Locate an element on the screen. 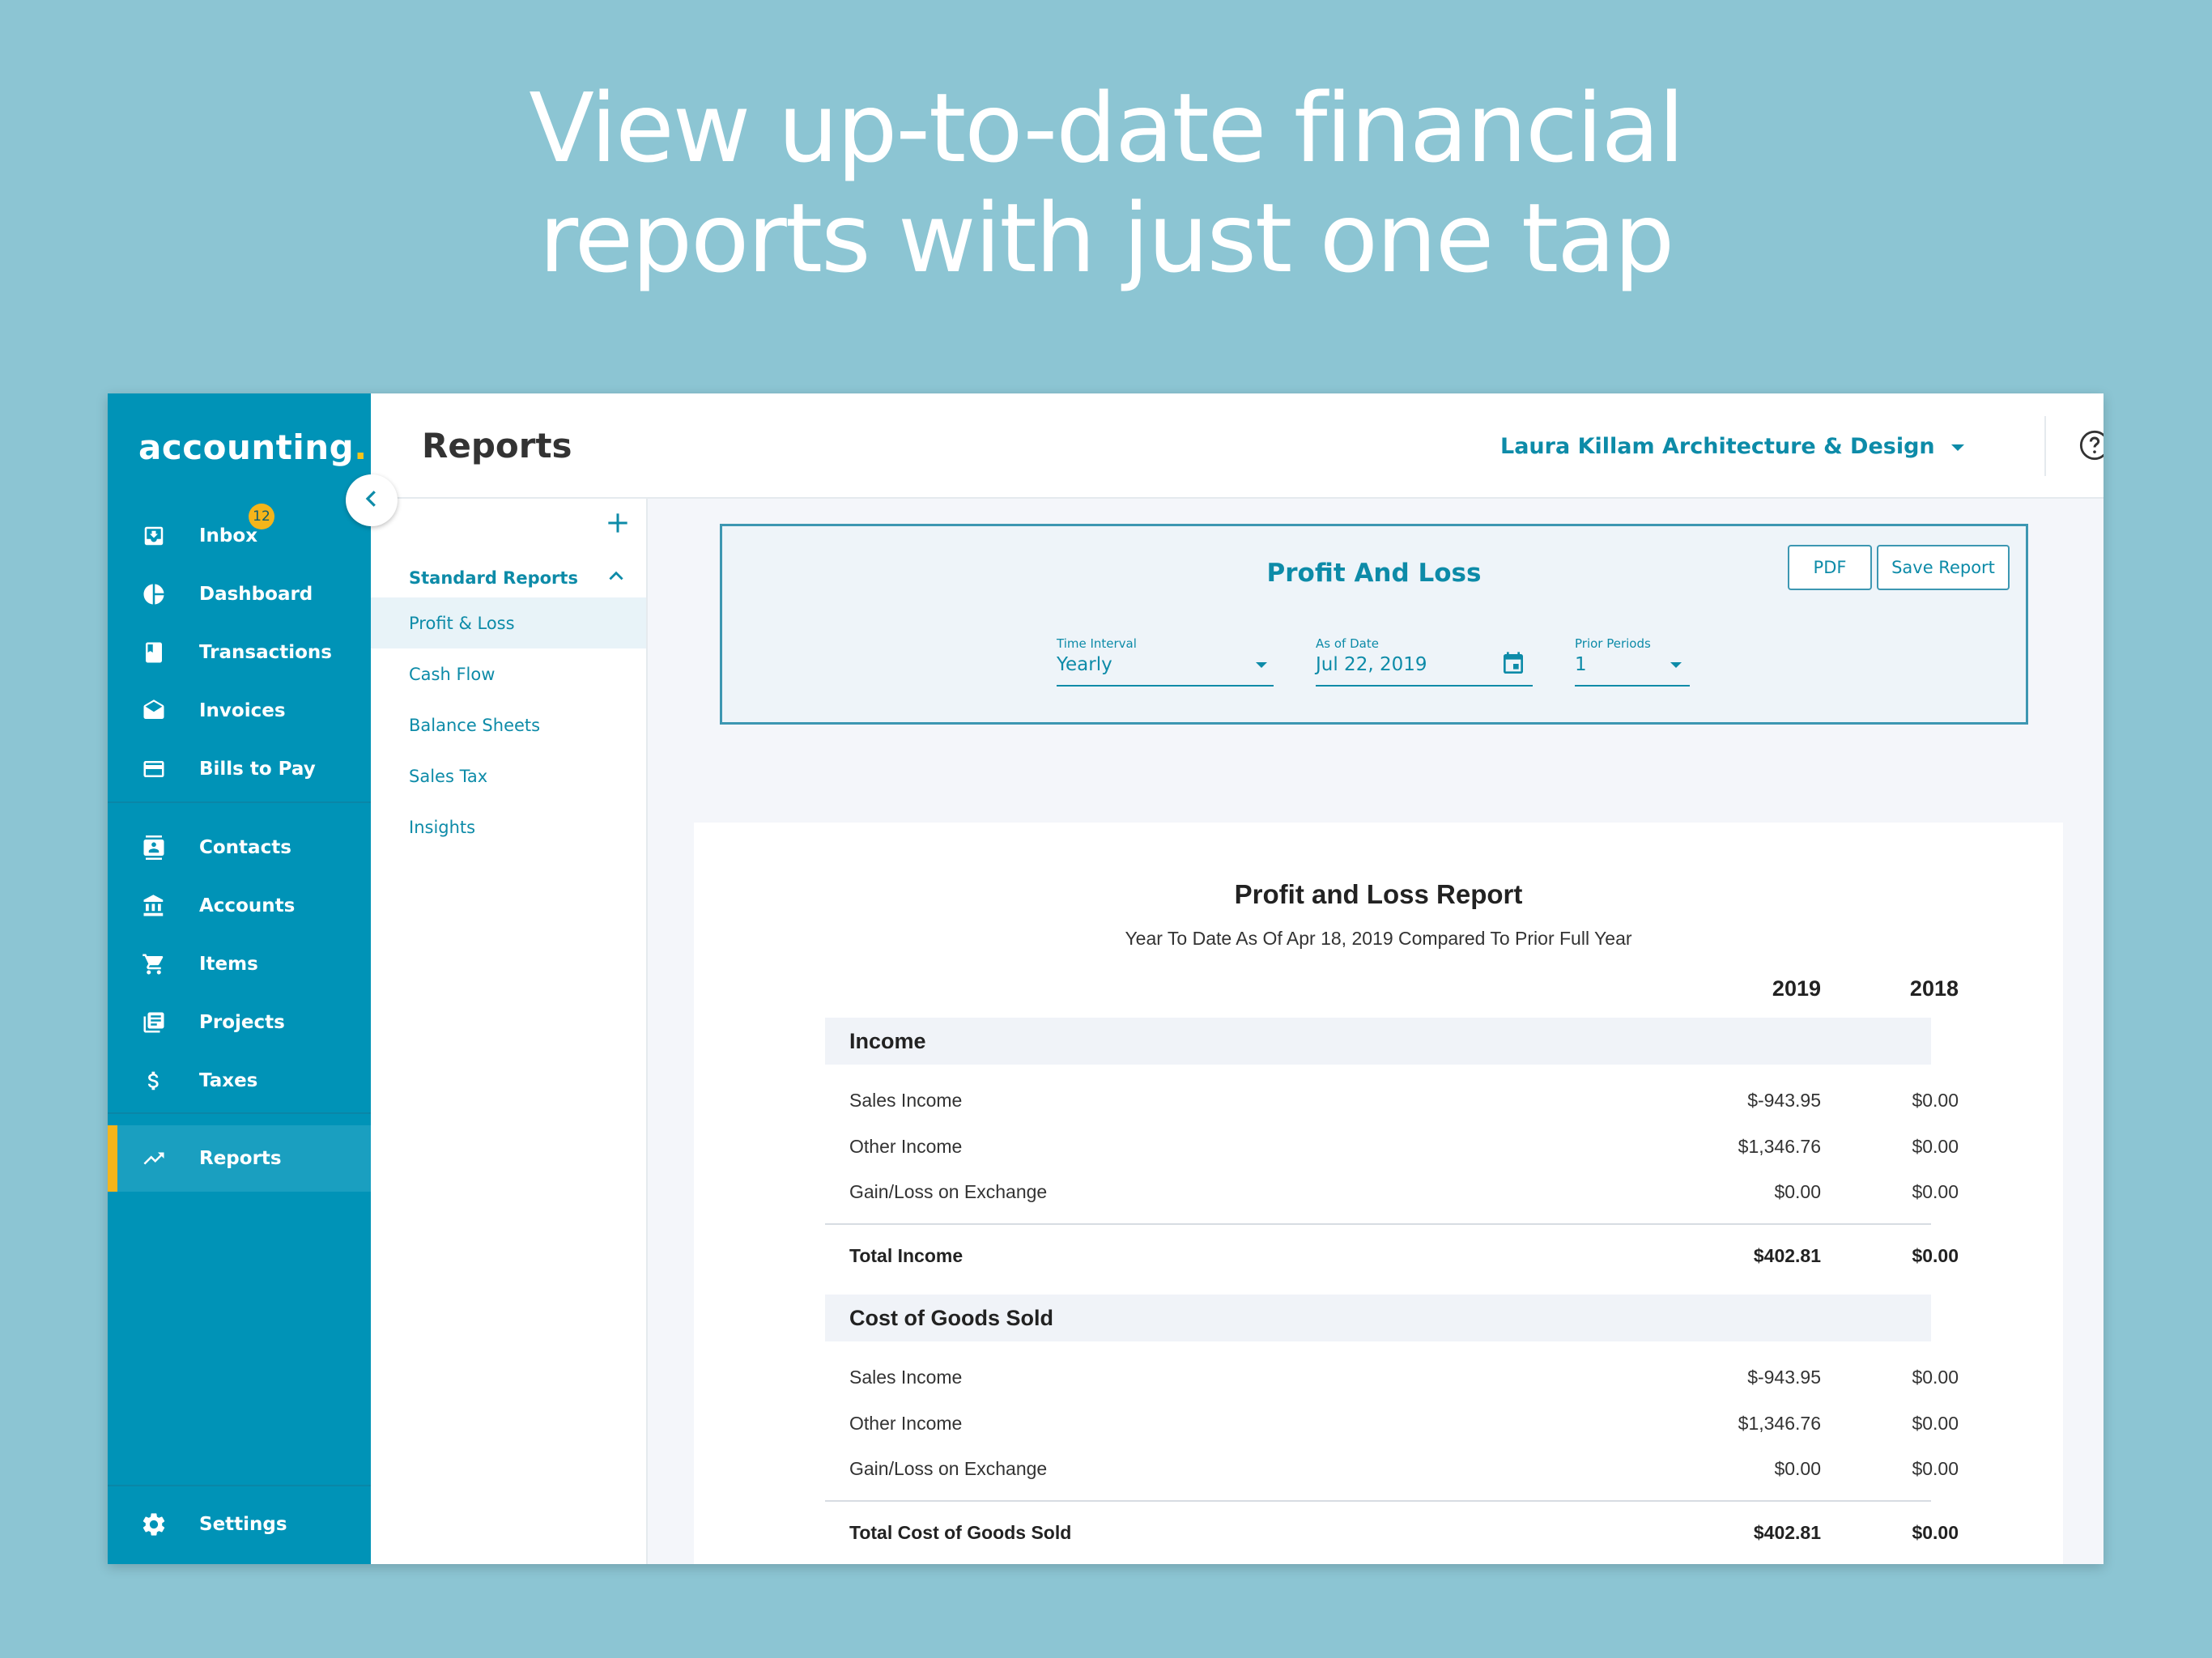 This screenshot has width=2212, height=1658. inbox-icon is located at coordinates (154, 536).